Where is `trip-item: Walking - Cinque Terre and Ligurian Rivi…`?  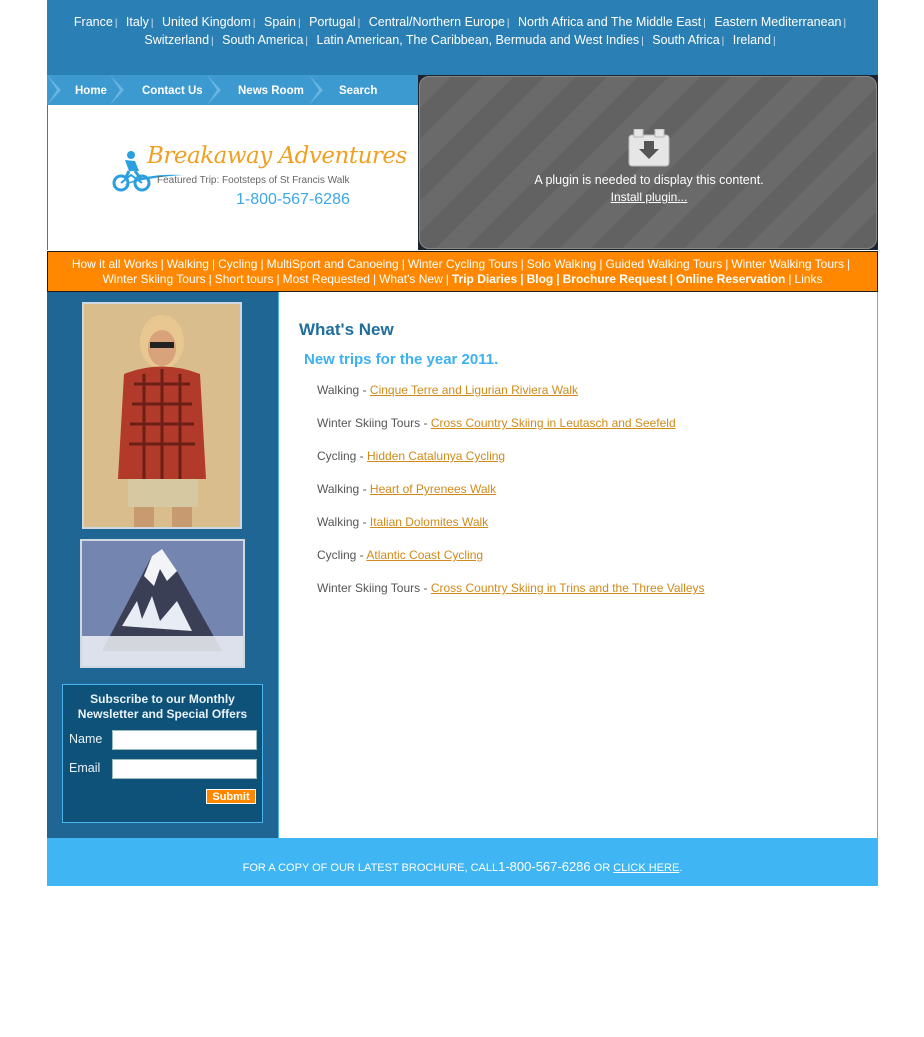
trip-item: Walking - Cinque Terre and Ligurian Rivi… is located at coordinates (448, 390).